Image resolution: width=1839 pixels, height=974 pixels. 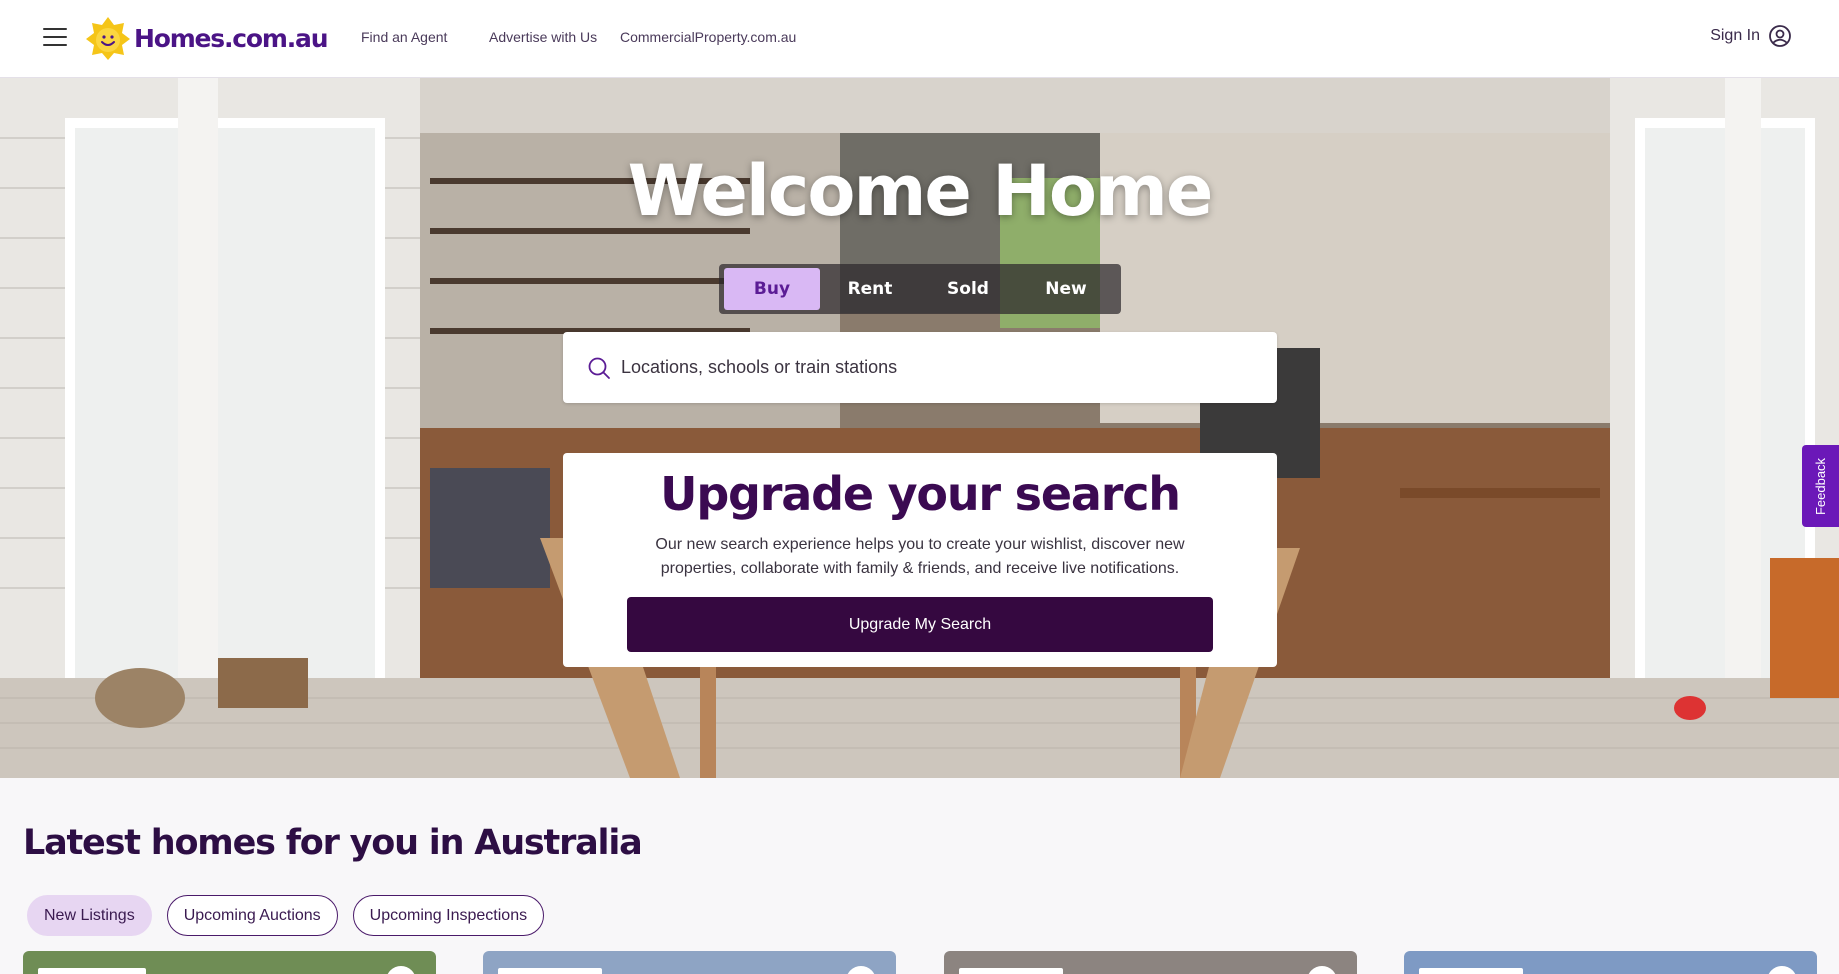 What do you see at coordinates (708, 37) in the screenshot?
I see `nav-commercial-property: CommercialProperty.com.au` at bounding box center [708, 37].